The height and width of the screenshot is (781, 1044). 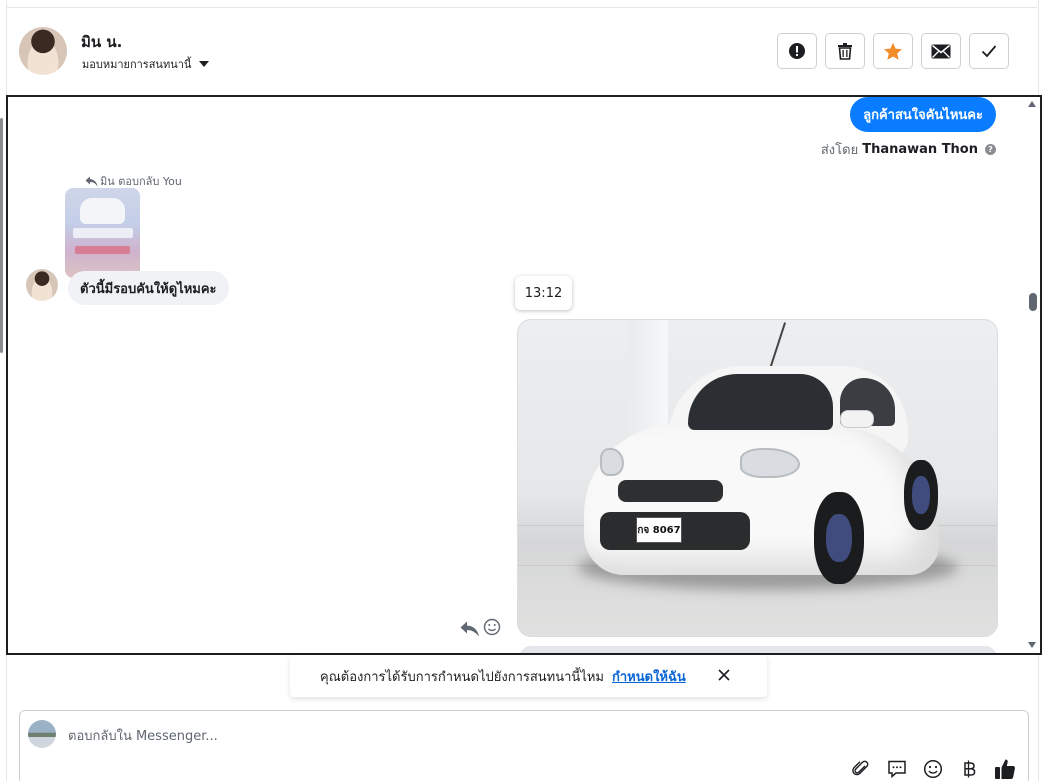 What do you see at coordinates (649, 676) in the screenshot?
I see `assign-to-me-link: กำหนดให้ฉัน` at bounding box center [649, 676].